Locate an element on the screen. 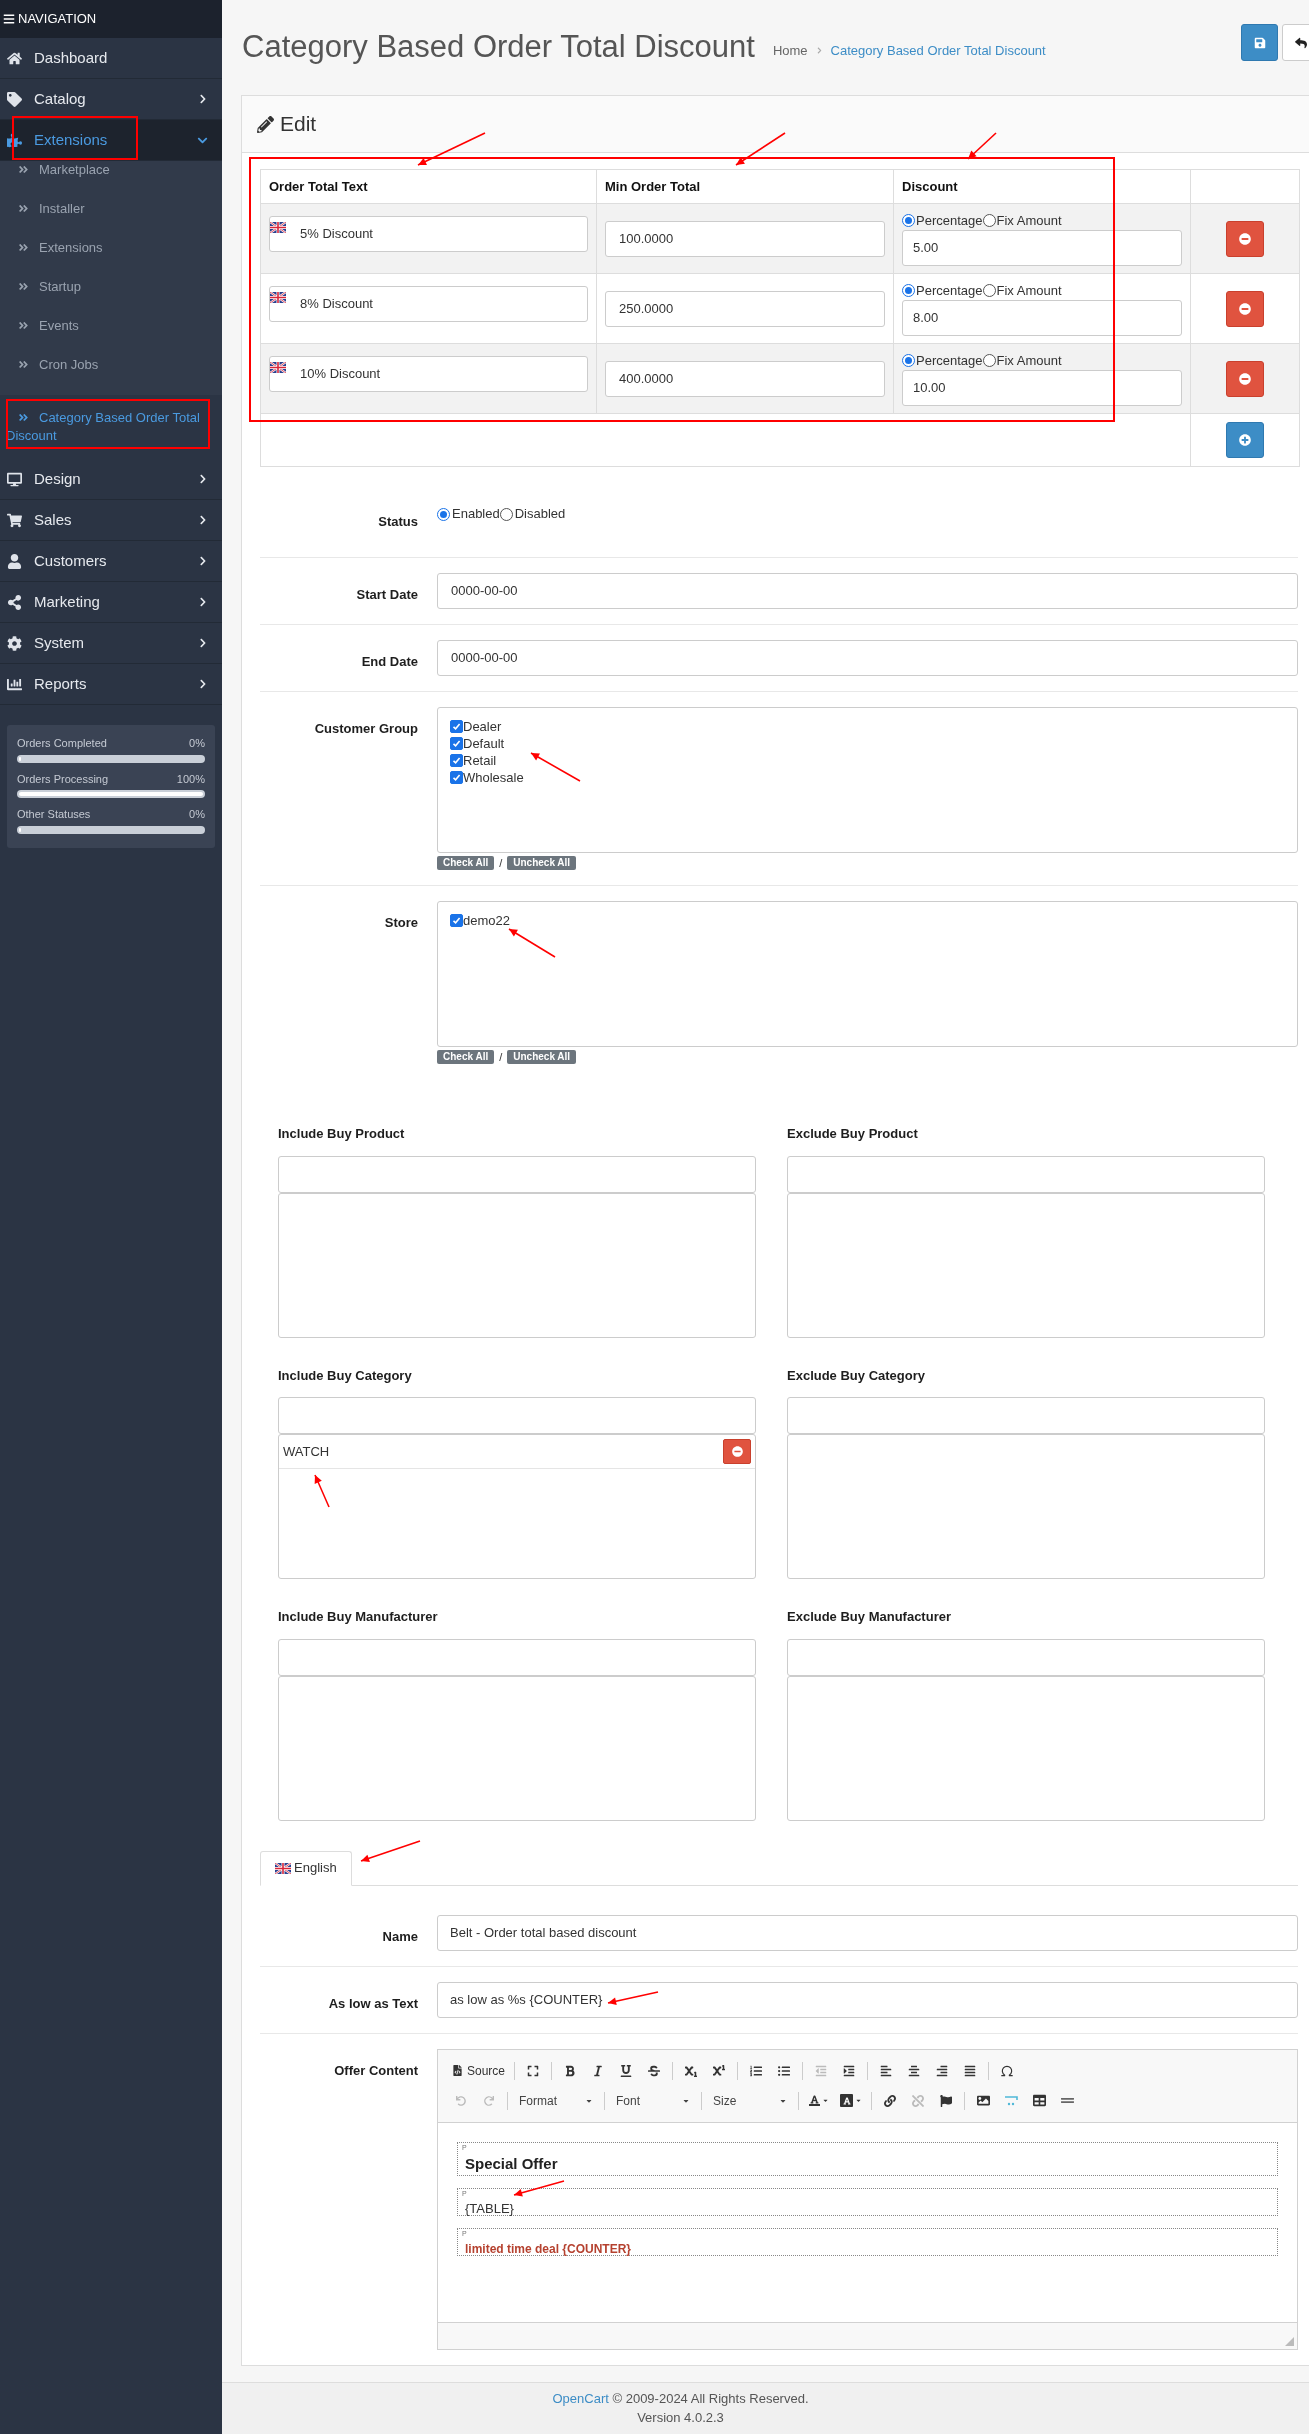 The height and width of the screenshot is (2434, 1309). save-button is located at coordinates (1259, 42).